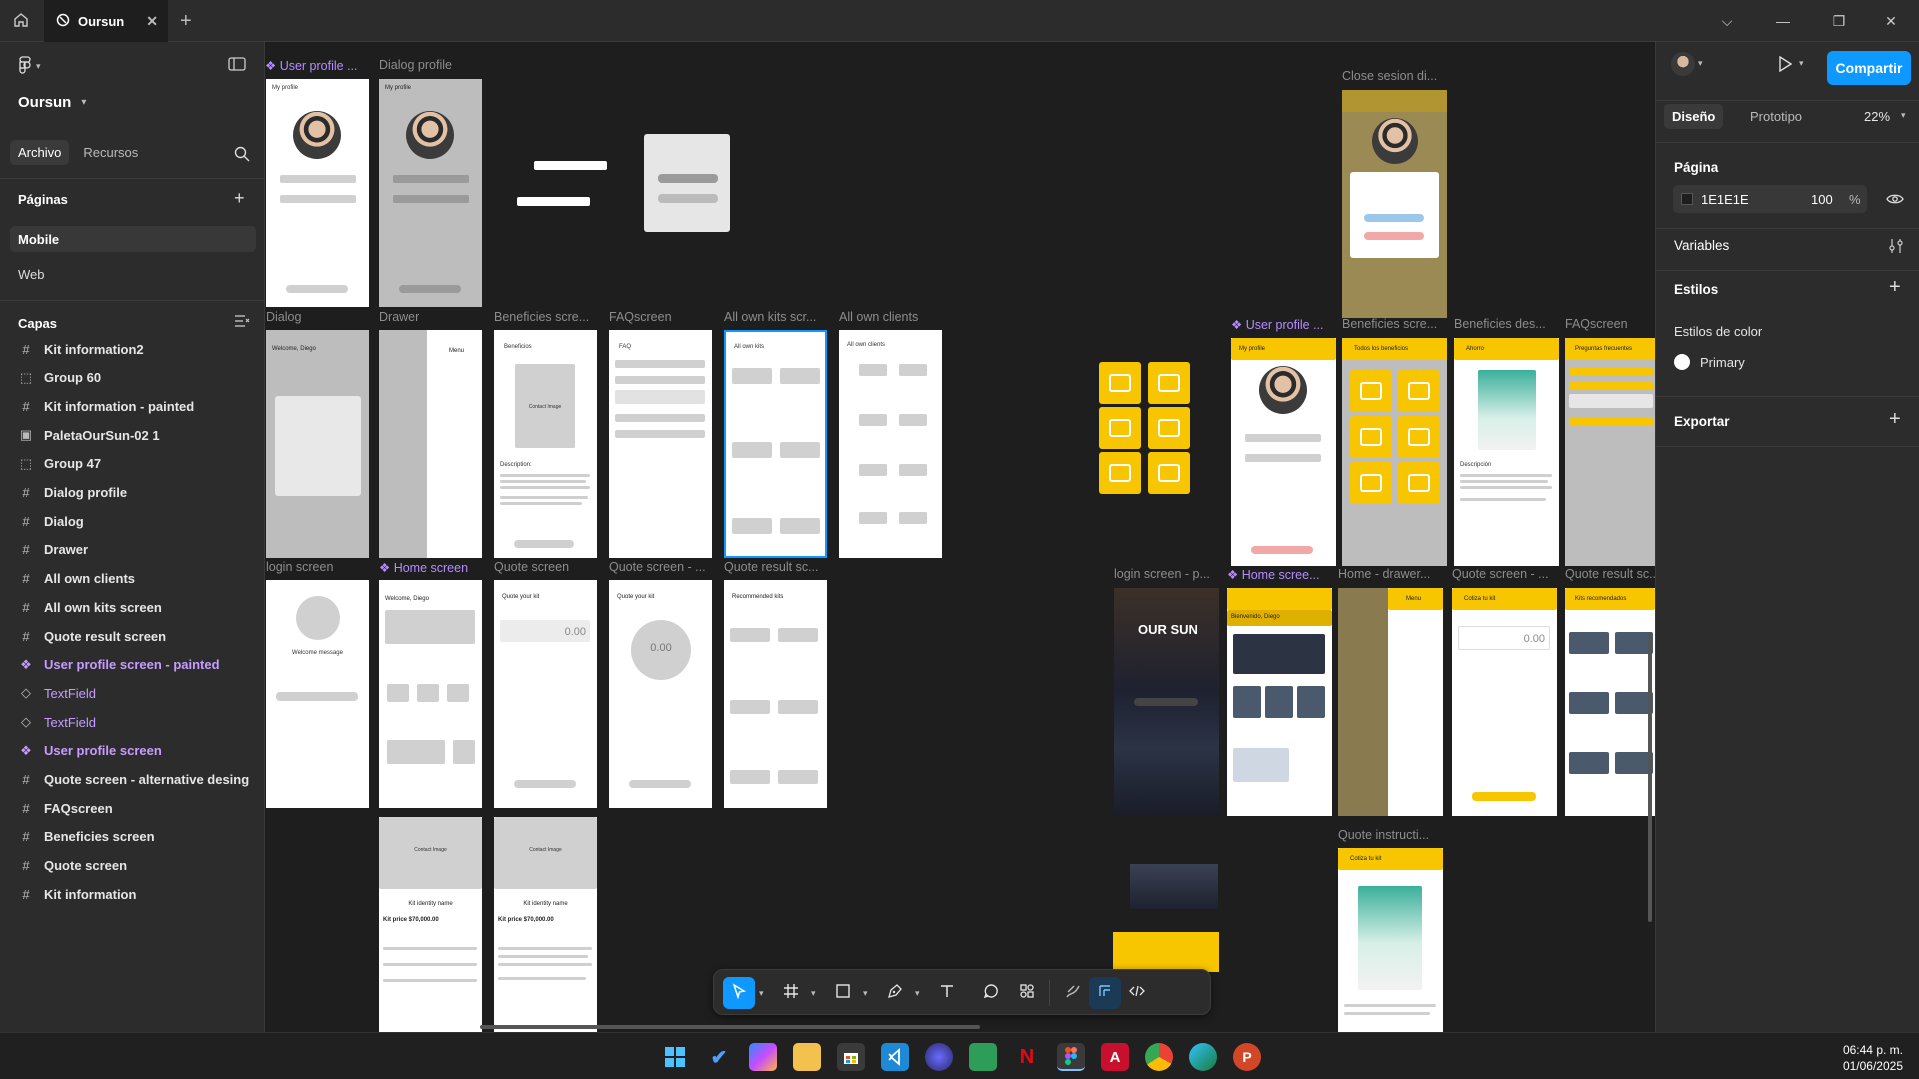 The image size is (1919, 1079). I want to click on frame-quote-alt: Quote your kit 0.00, so click(660, 694).